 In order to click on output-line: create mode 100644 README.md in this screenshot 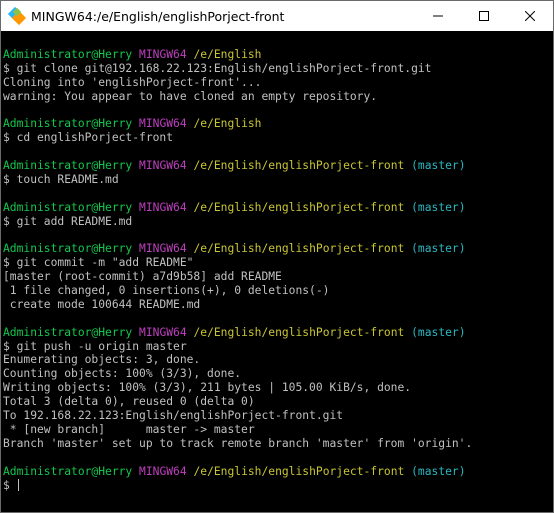, I will do `click(278, 305)`.